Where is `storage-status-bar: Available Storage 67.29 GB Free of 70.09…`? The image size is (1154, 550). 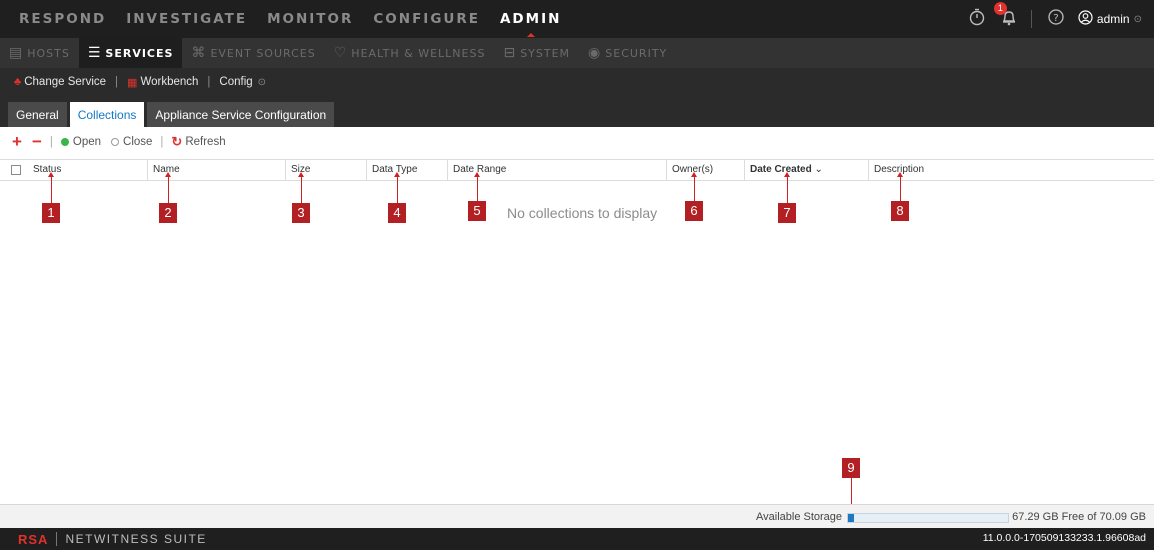
storage-status-bar: Available Storage 67.29 GB Free of 70.09… is located at coordinates (577, 516).